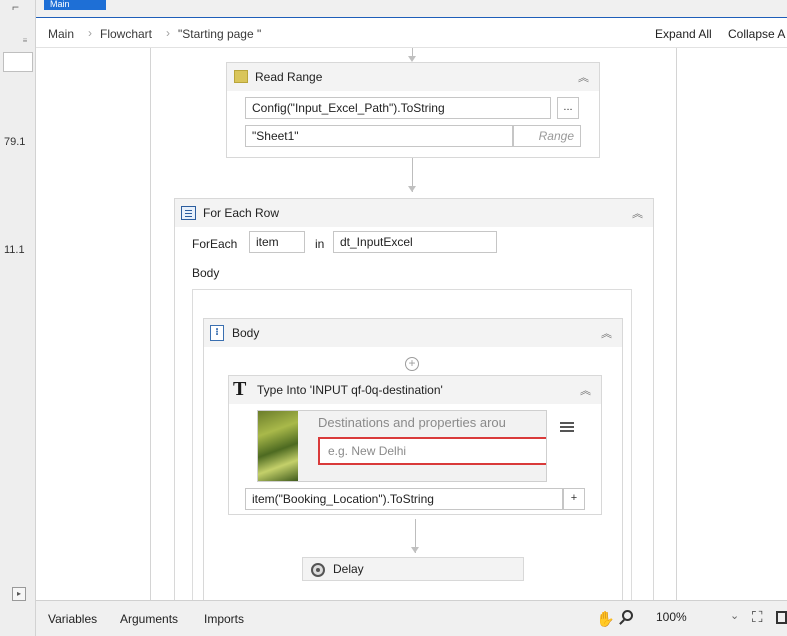 Image resolution: width=787 pixels, height=636 pixels. Describe the element at coordinates (18, 318) in the screenshot. I see `left-panel: ⌐ ≡ 79.1 11.1 ▸` at that location.